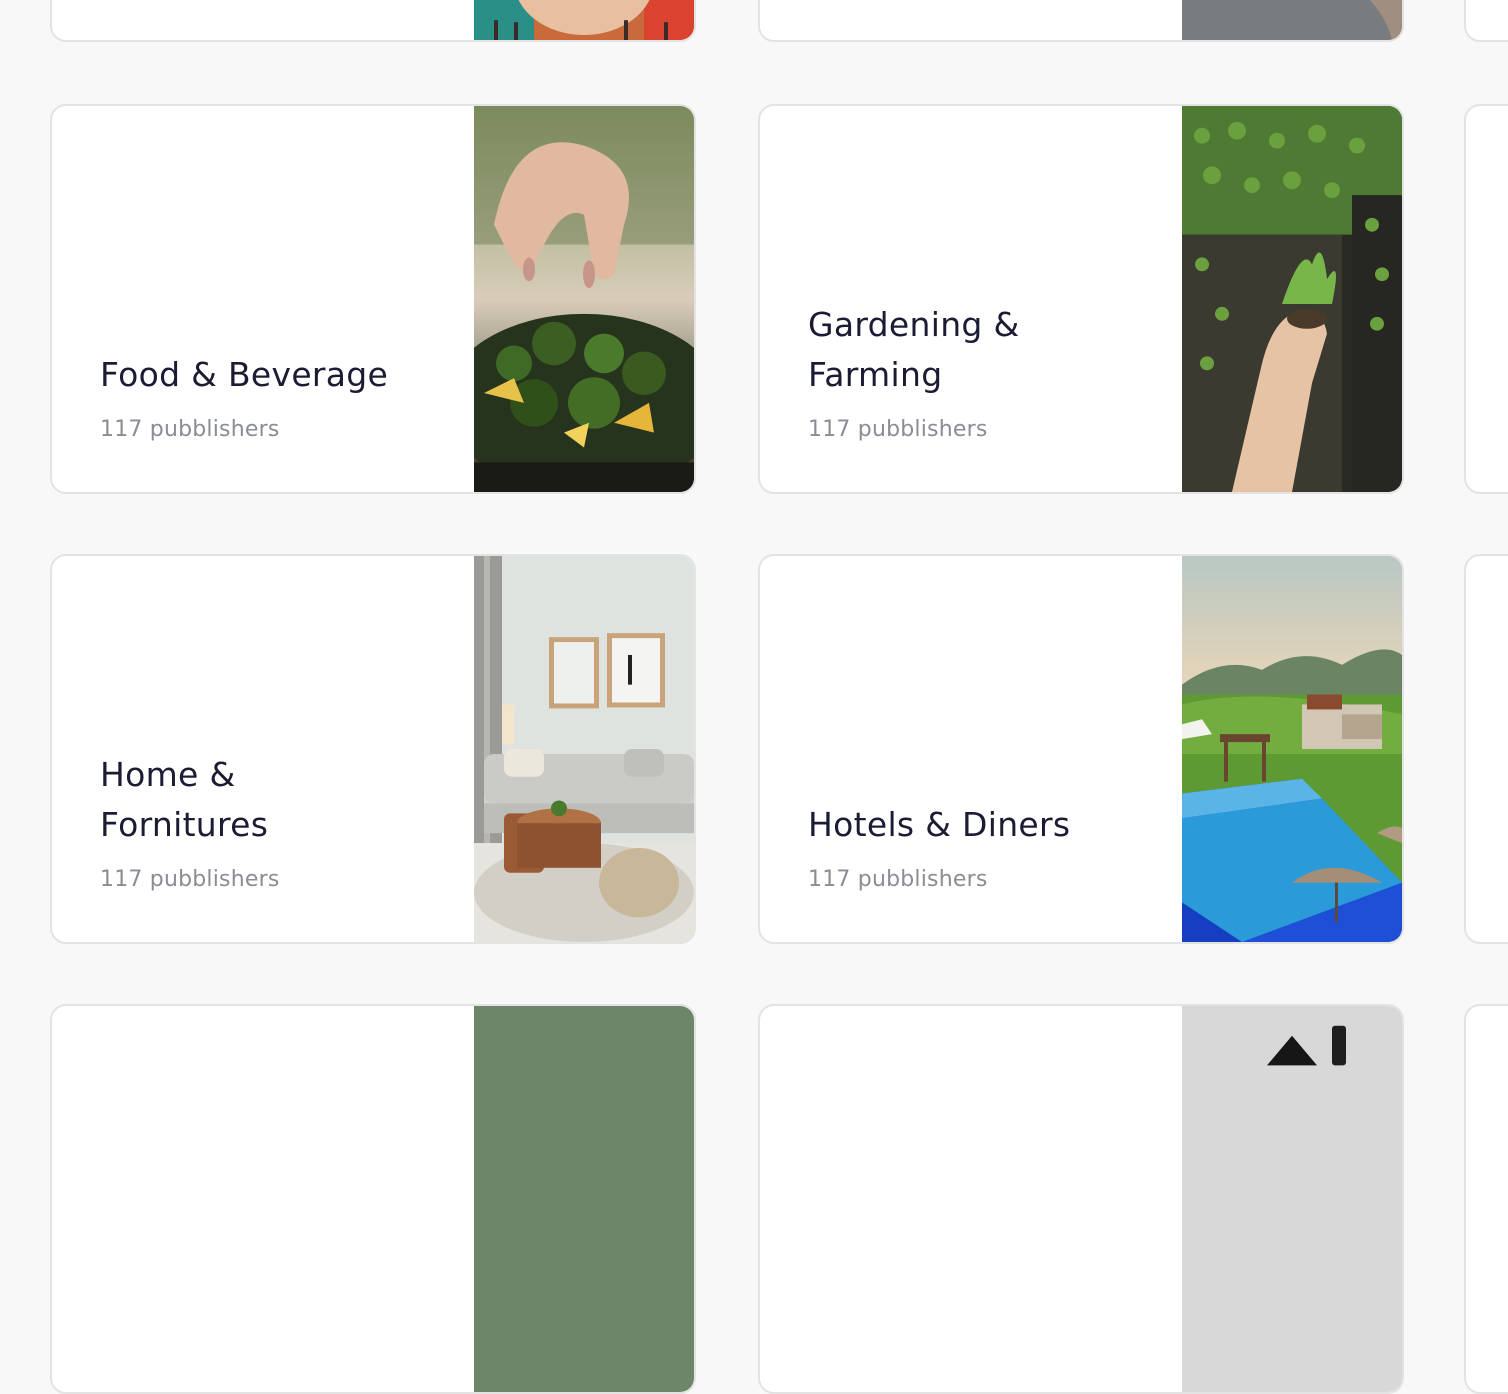 The width and height of the screenshot is (1508, 1394). What do you see at coordinates (1081, 299) in the screenshot?
I see `category-card-gardening: Gardening & Farming 117 pubblishers` at bounding box center [1081, 299].